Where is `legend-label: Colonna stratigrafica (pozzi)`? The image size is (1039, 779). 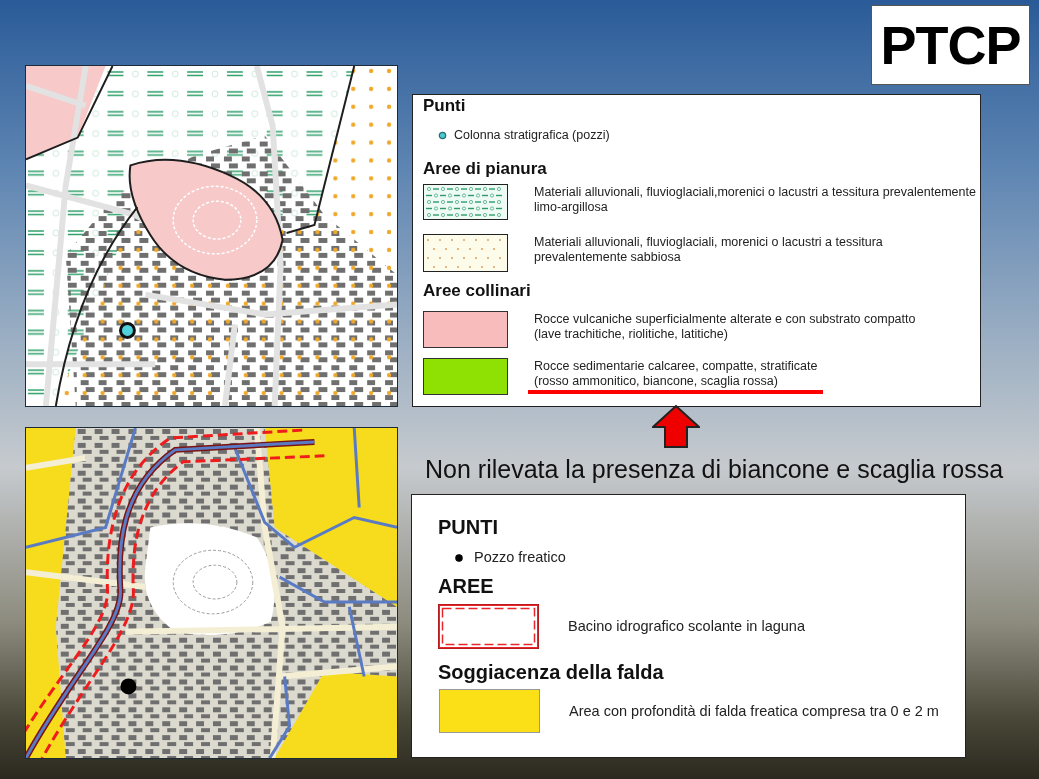
legend-label: Colonna stratigrafica (pozzi) is located at coordinates (532, 135).